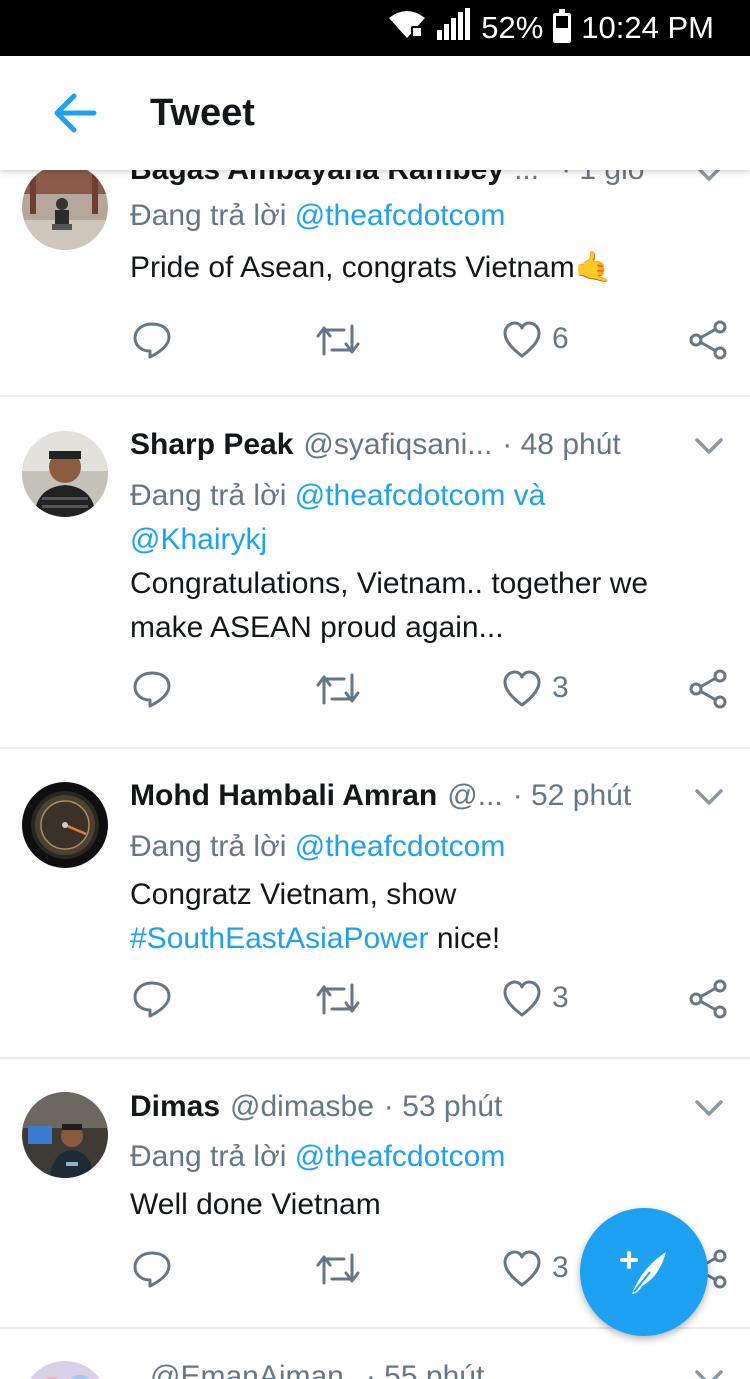 The width and height of the screenshot is (750, 1379). What do you see at coordinates (604, 178) in the screenshot?
I see `tweet-time: · 1 giờ` at bounding box center [604, 178].